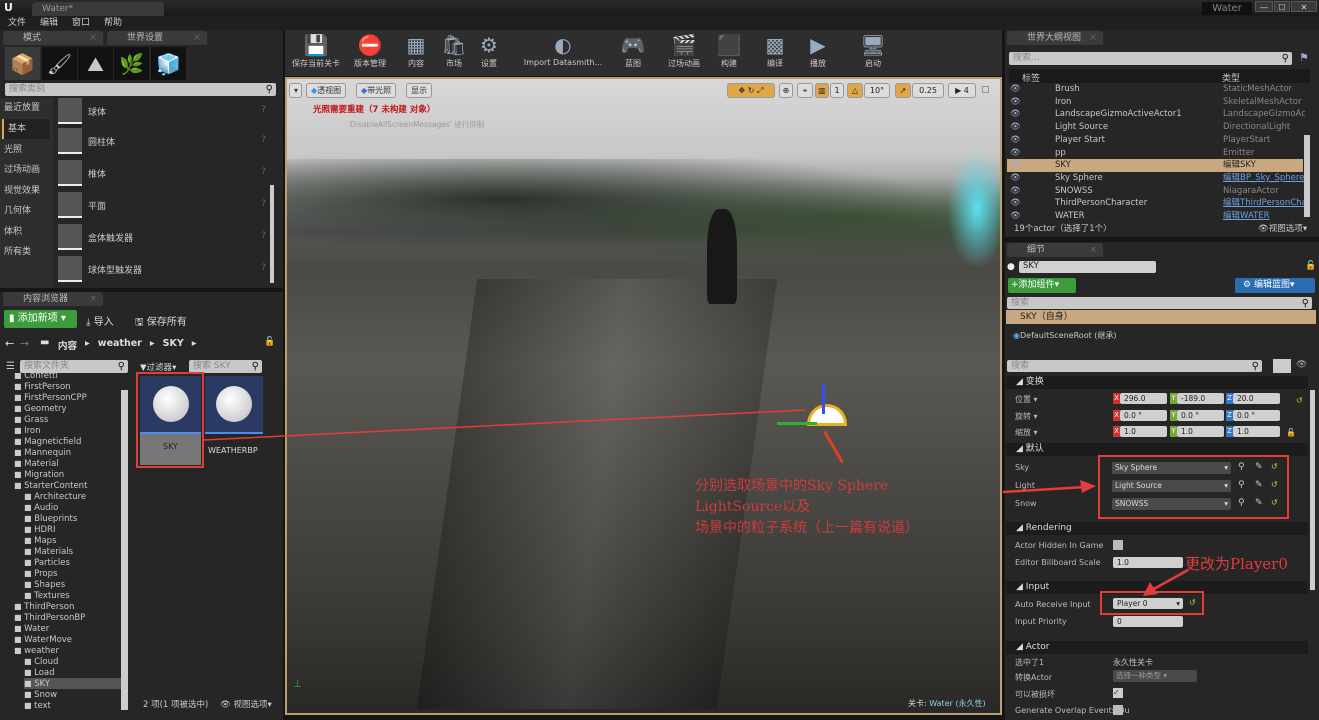  I want to click on annotation-line, so click(504, 425).